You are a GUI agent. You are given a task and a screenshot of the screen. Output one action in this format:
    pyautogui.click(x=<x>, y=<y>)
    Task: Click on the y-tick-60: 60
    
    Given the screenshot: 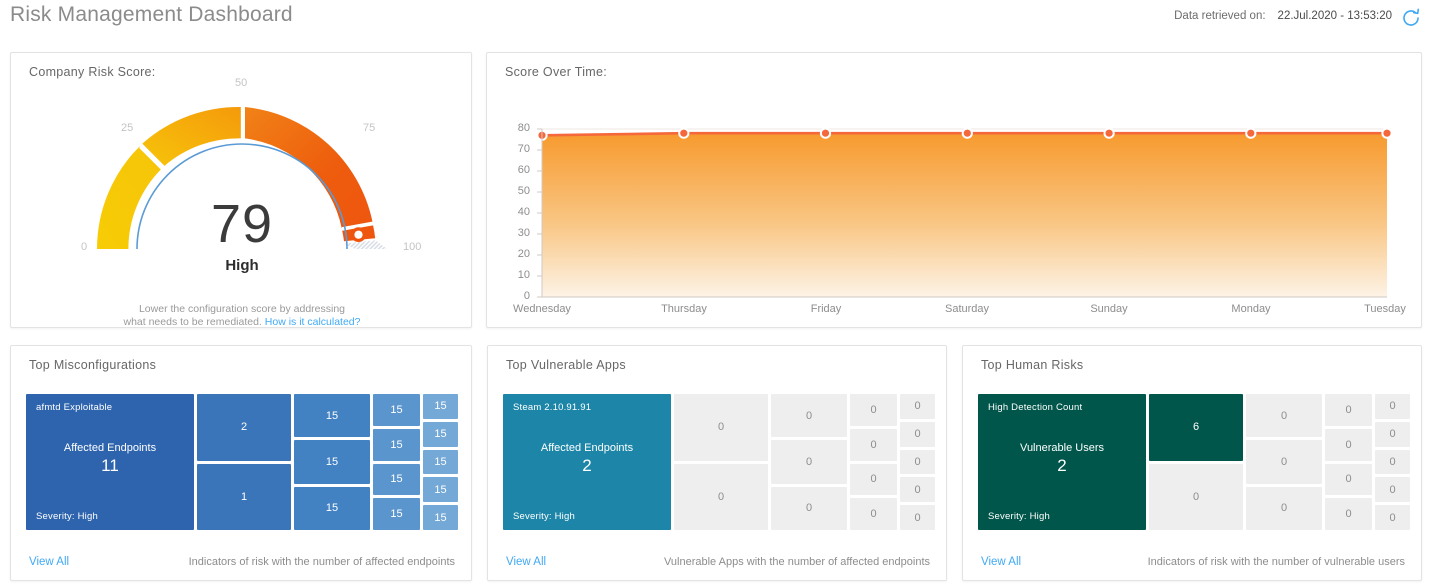 What is the action you would take?
    pyautogui.click(x=523, y=170)
    